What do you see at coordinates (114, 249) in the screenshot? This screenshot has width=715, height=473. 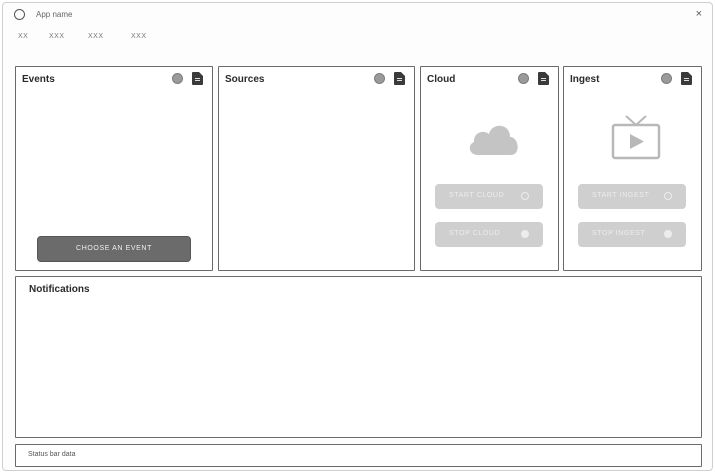 I see `choose-event-button: CHOOSE AN EVENT` at bounding box center [114, 249].